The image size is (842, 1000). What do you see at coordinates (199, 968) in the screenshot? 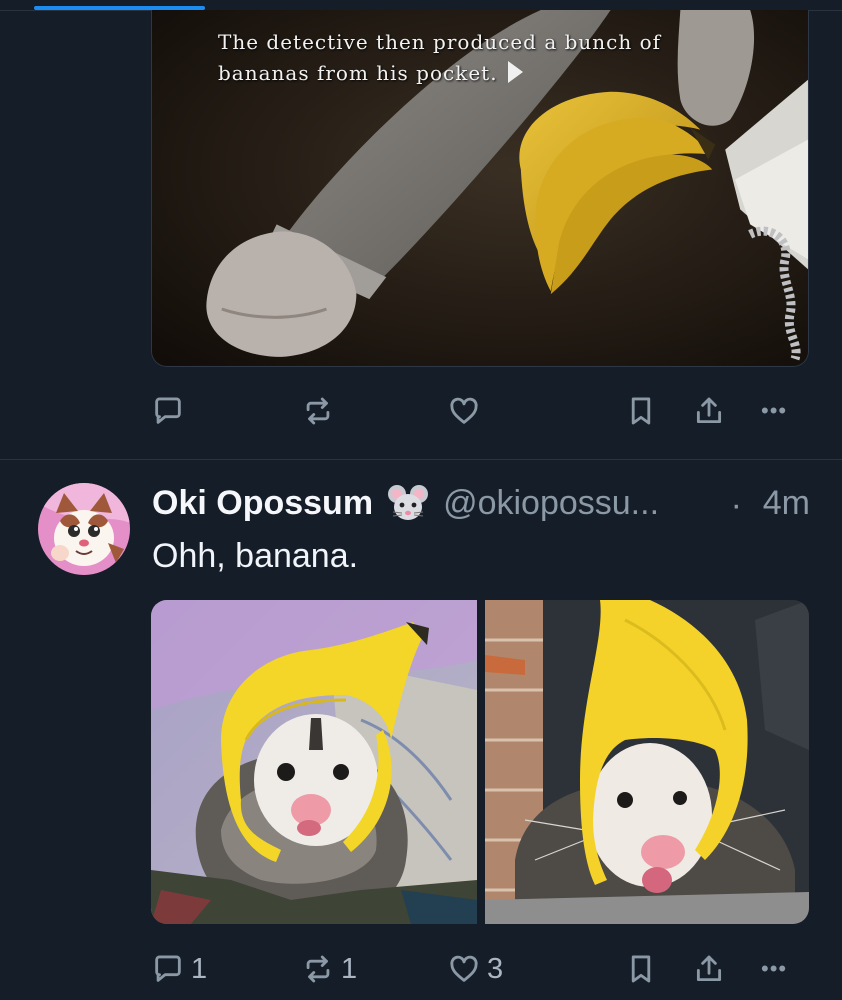
I see `reply-count: 1` at bounding box center [199, 968].